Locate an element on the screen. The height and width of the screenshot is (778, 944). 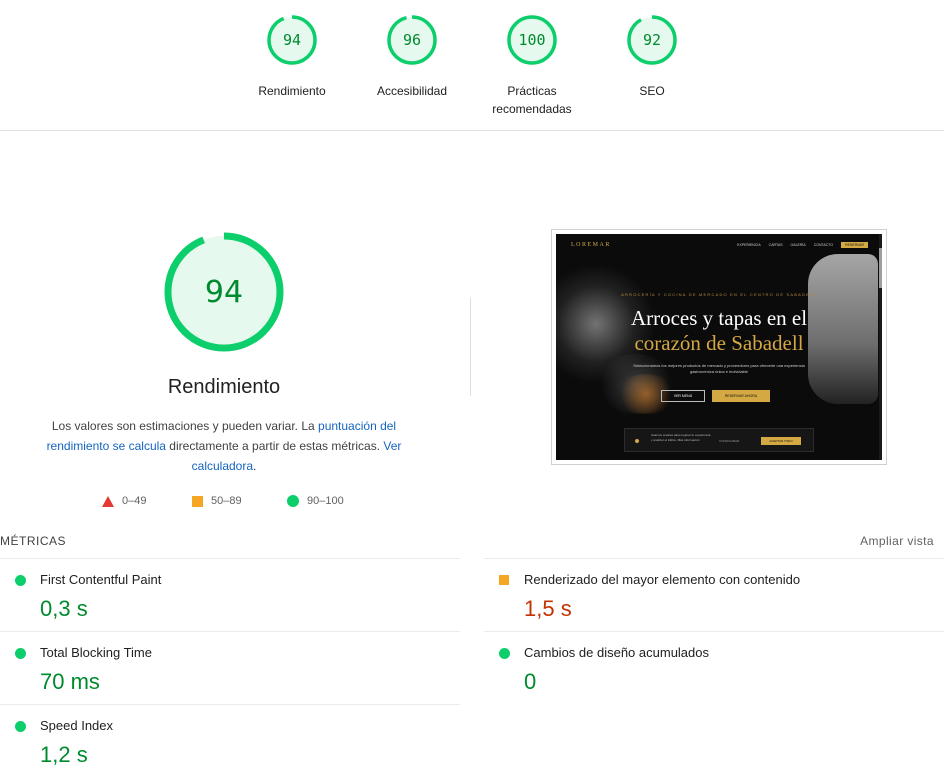
gauge-accessibility-score: 96 is located at coordinates (412, 40).